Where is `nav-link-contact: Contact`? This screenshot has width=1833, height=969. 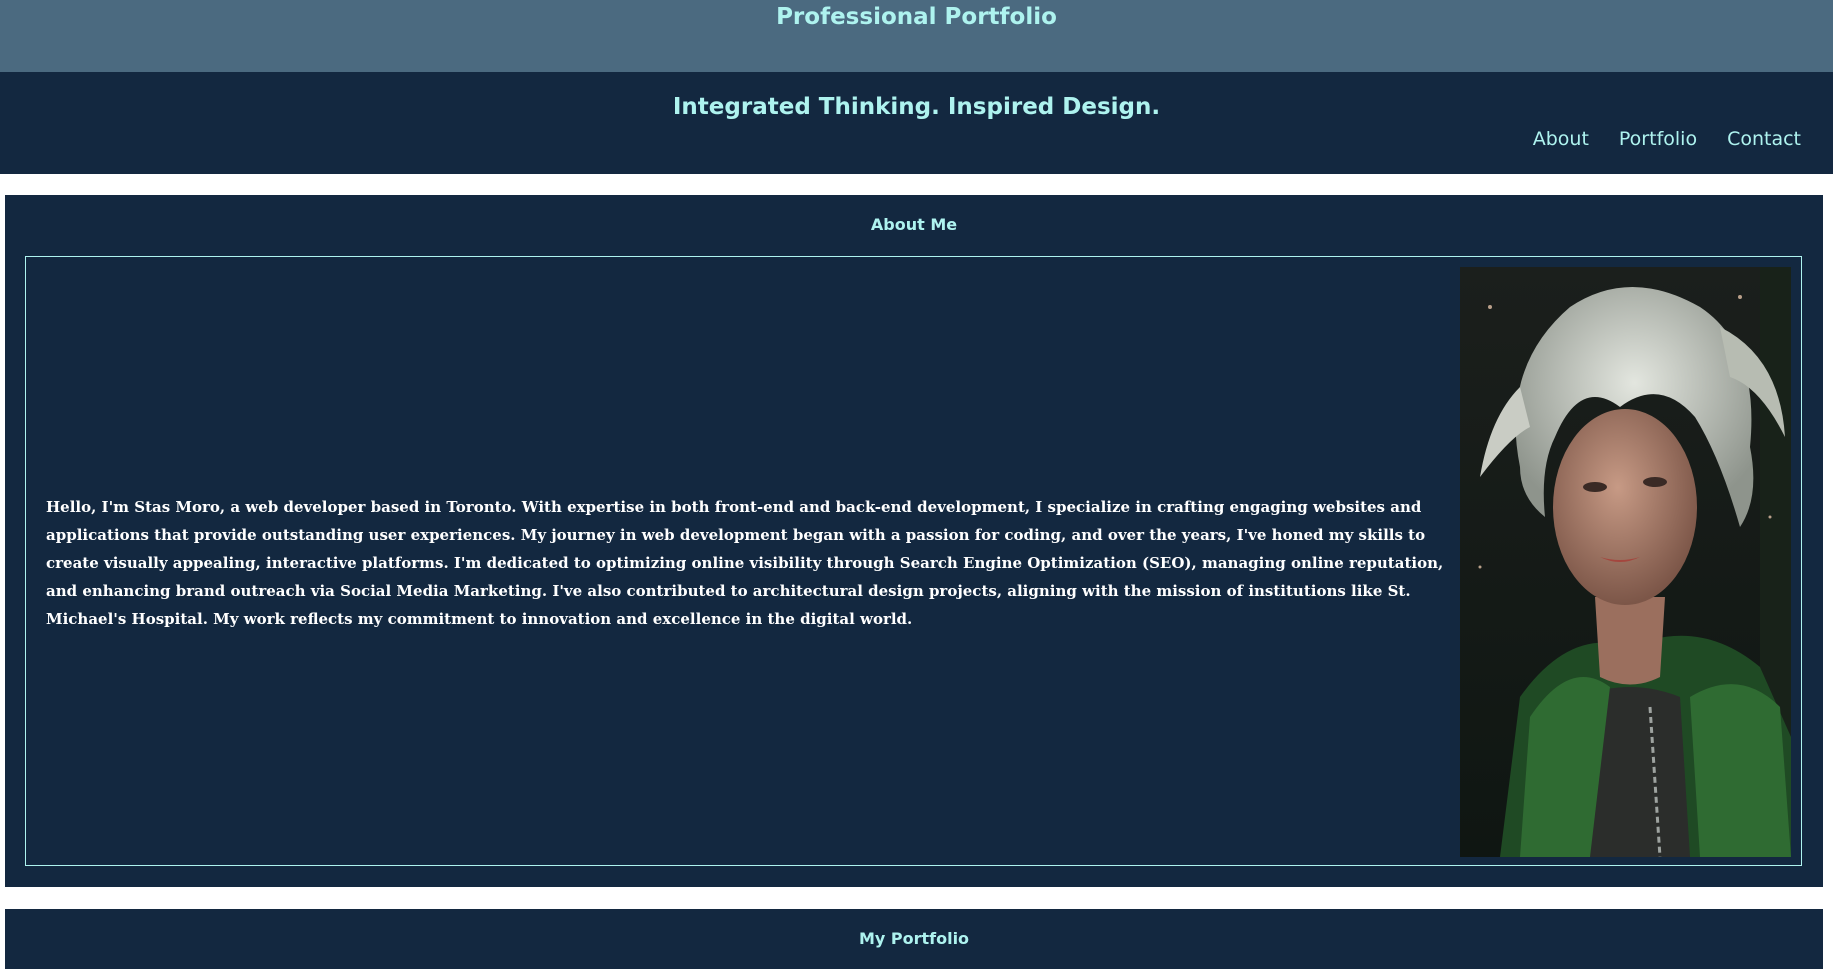 nav-link-contact: Contact is located at coordinates (1764, 139).